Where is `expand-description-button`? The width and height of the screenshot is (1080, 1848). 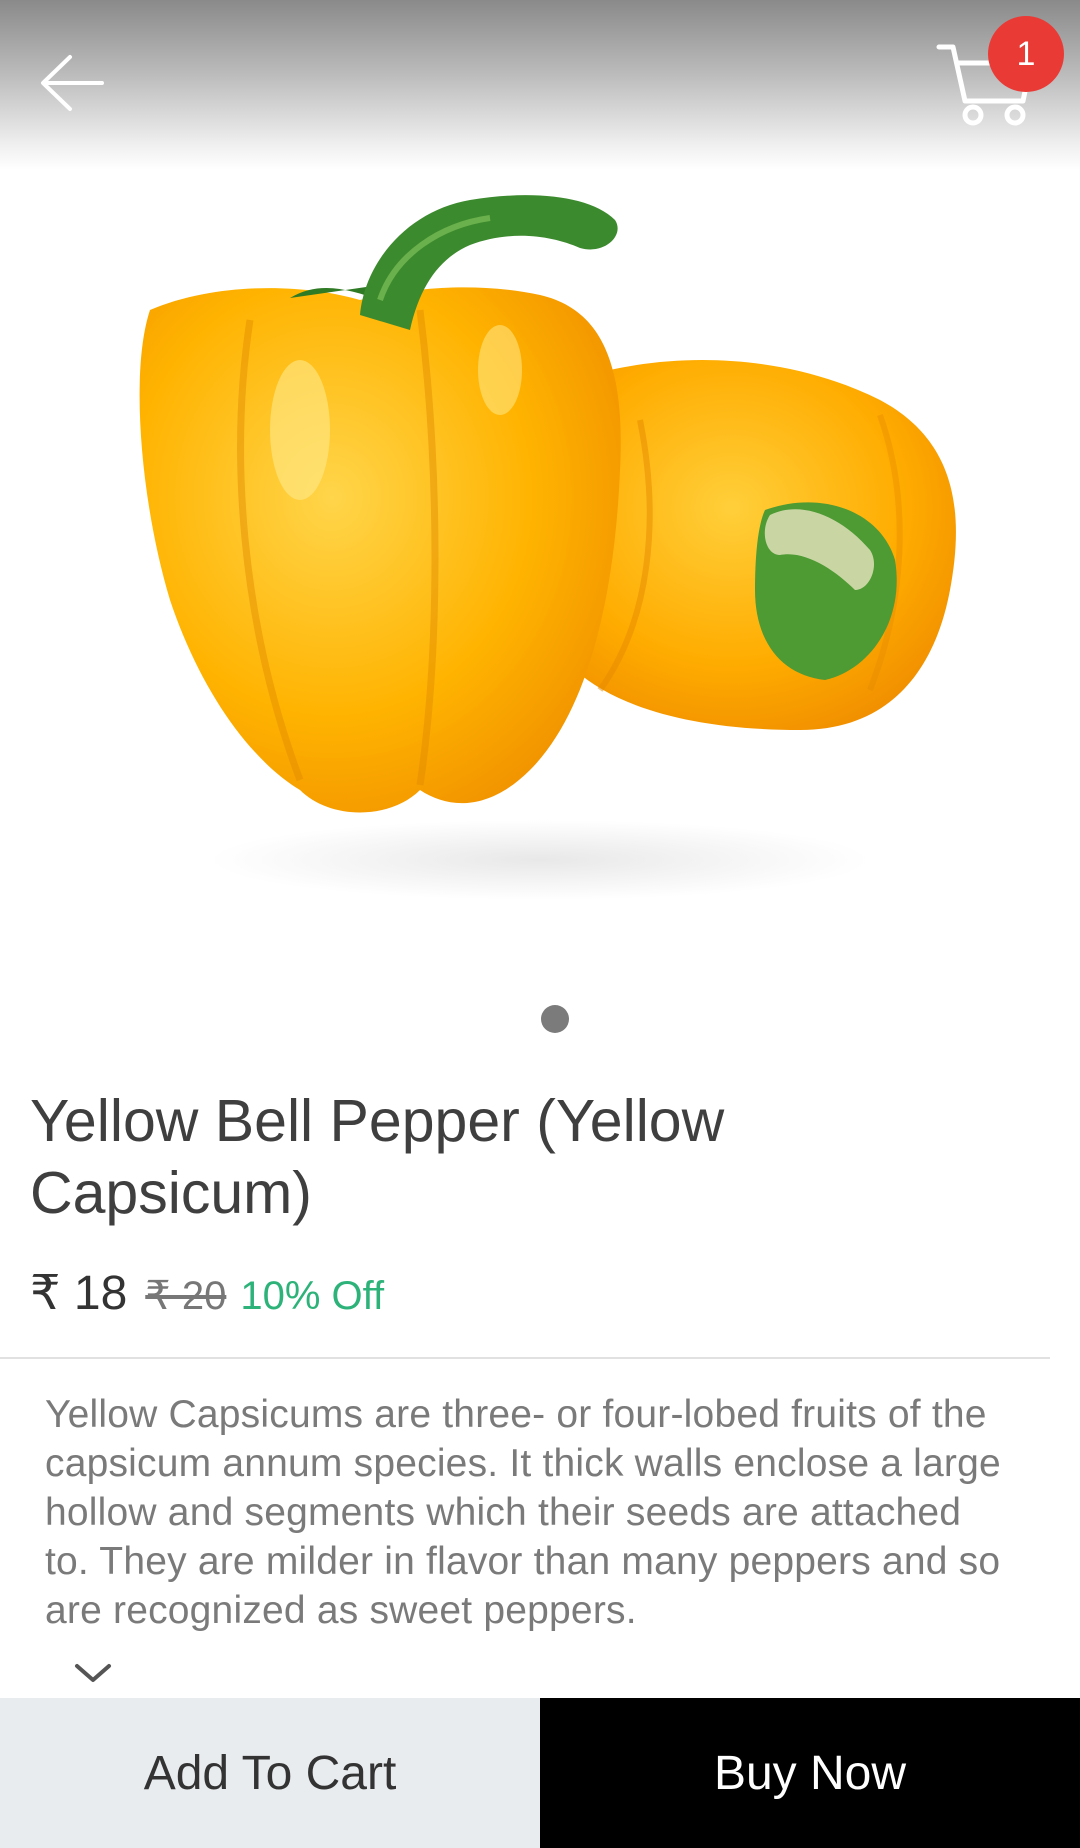
expand-description-button is located at coordinates (93, 1673).